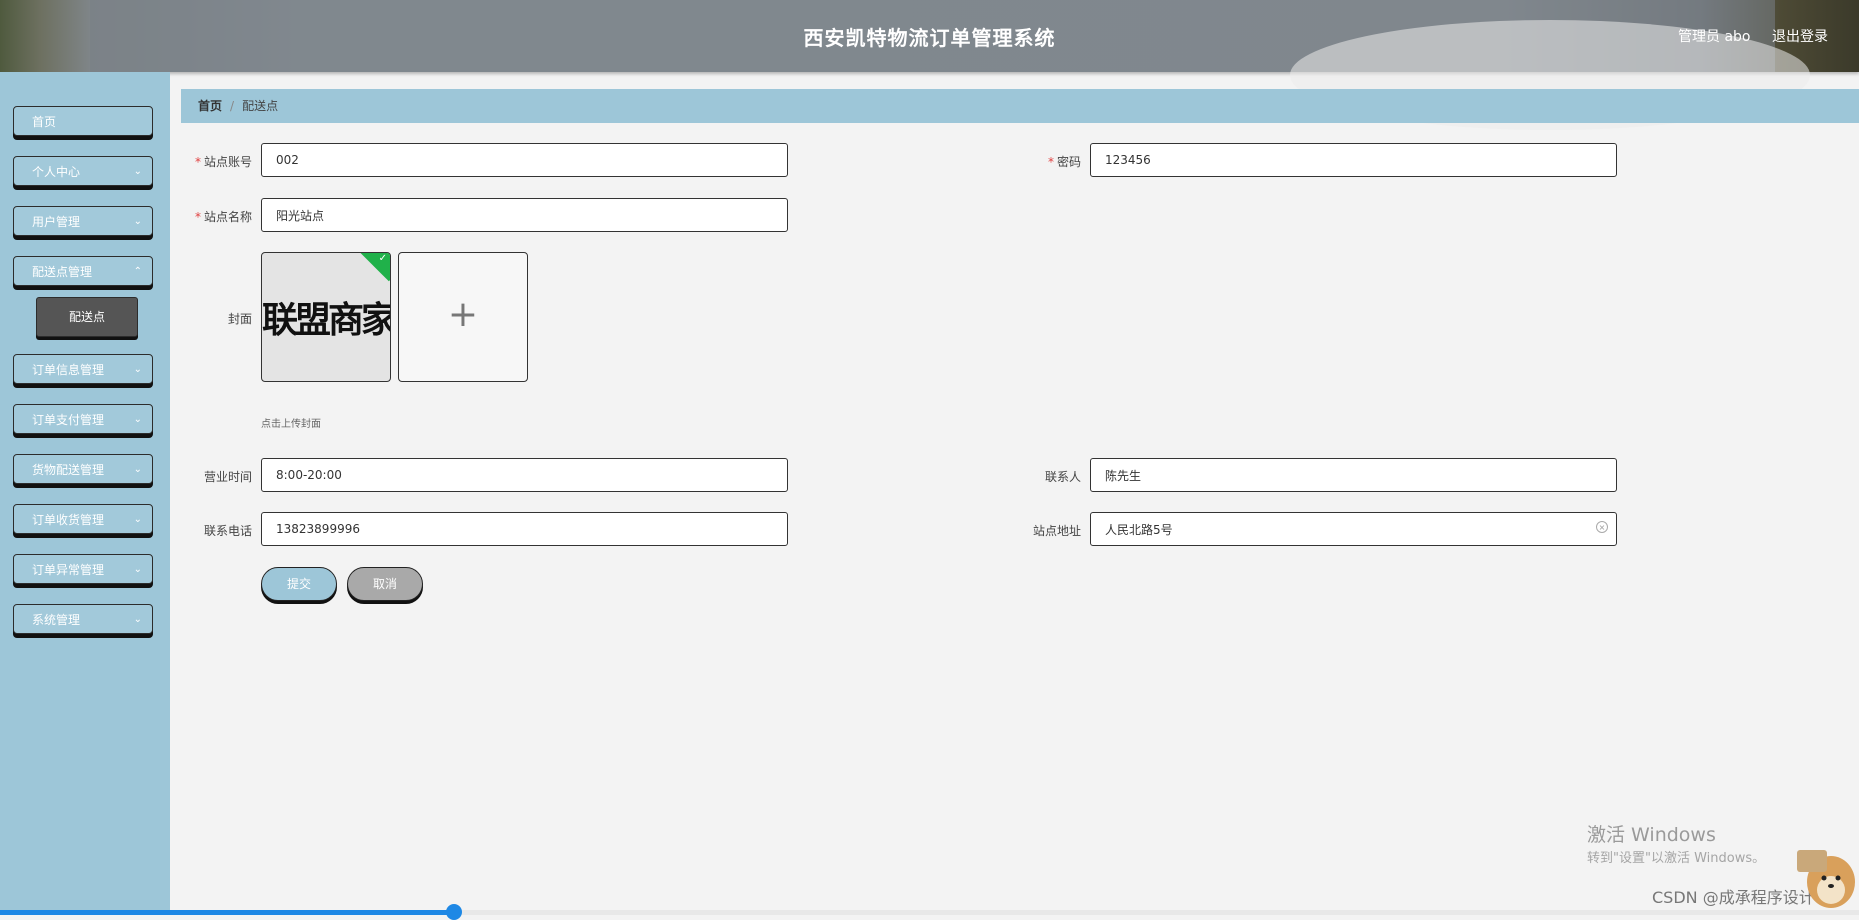 This screenshot has width=1859, height=920. Describe the element at coordinates (1826, 879) in the screenshot. I see `dog-mascot-icon` at that location.